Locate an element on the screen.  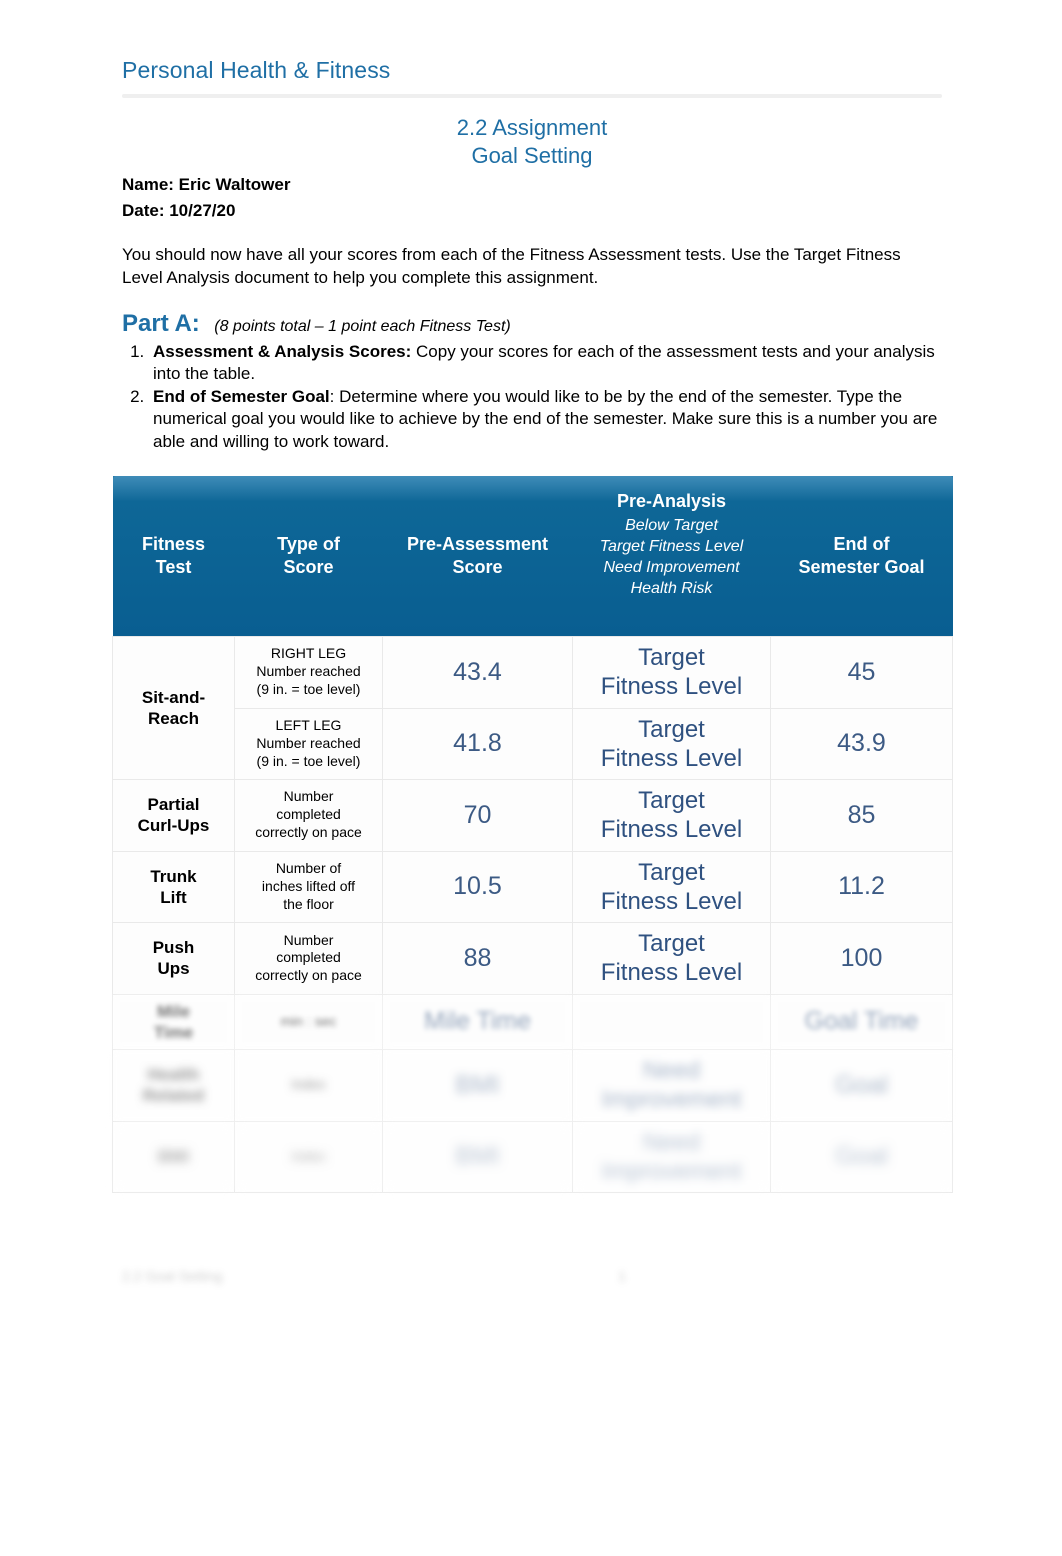
fitness-test-line1: Partial is located at coordinates (173, 805).